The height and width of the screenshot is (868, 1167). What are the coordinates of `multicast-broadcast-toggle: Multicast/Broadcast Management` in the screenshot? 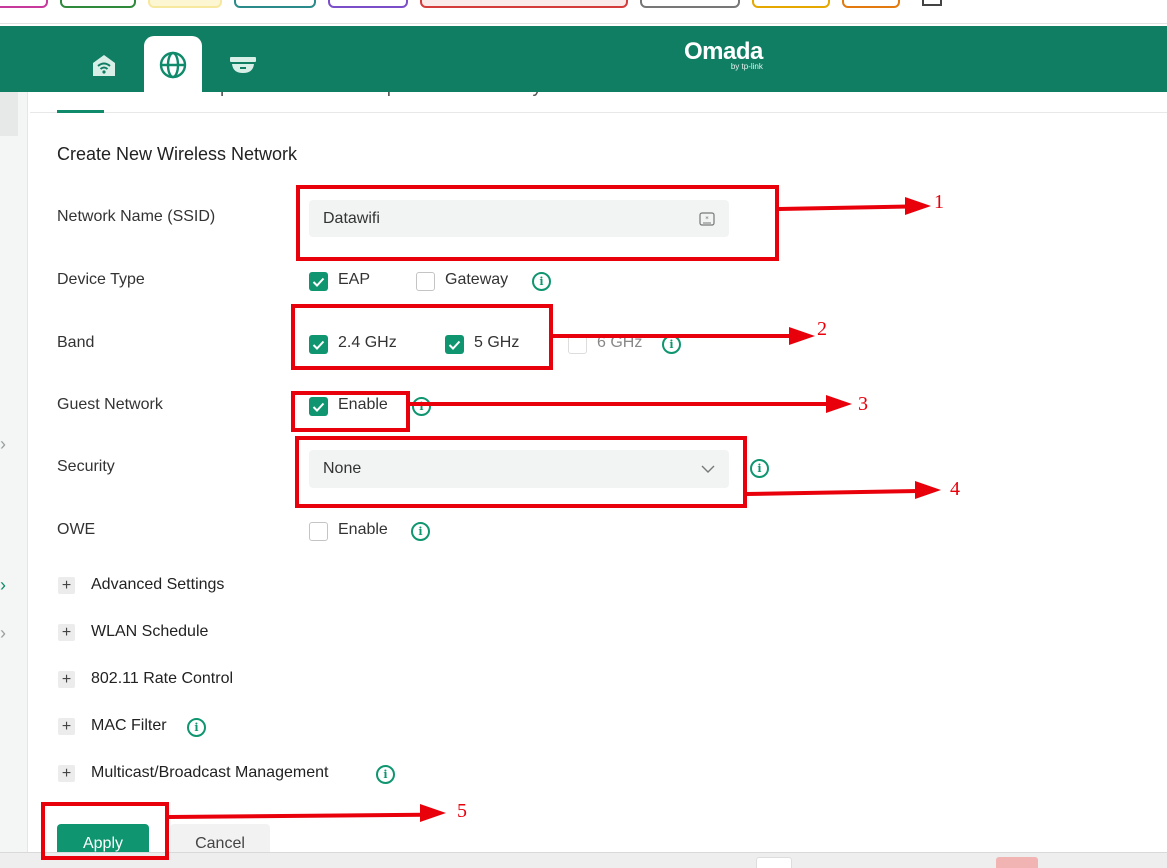 It's located at (209, 773).